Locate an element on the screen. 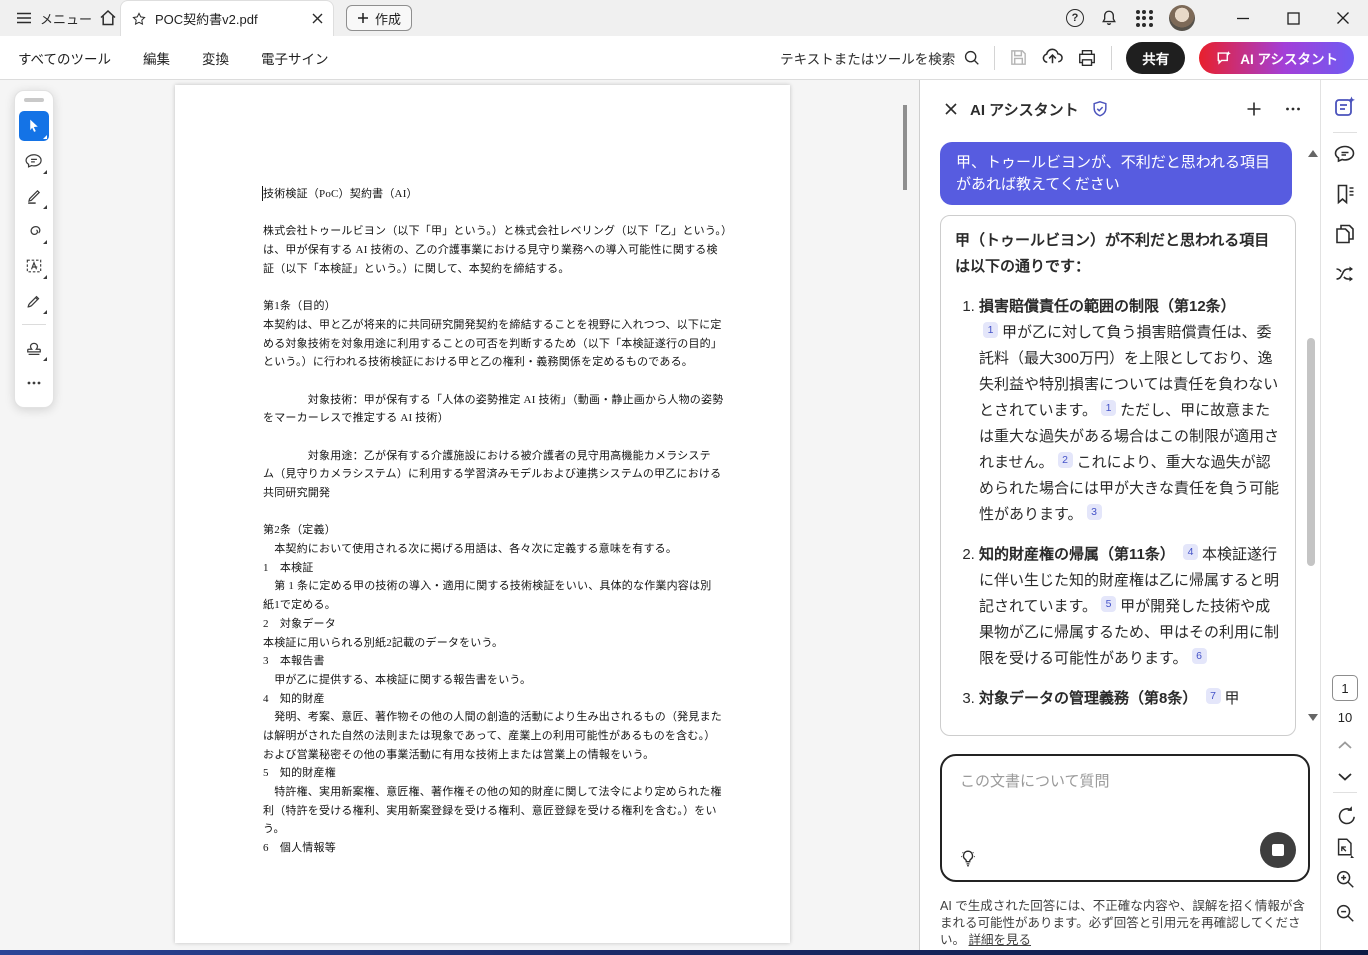 The height and width of the screenshot is (955, 1368). citation-badge: 4 is located at coordinates (1191, 552).